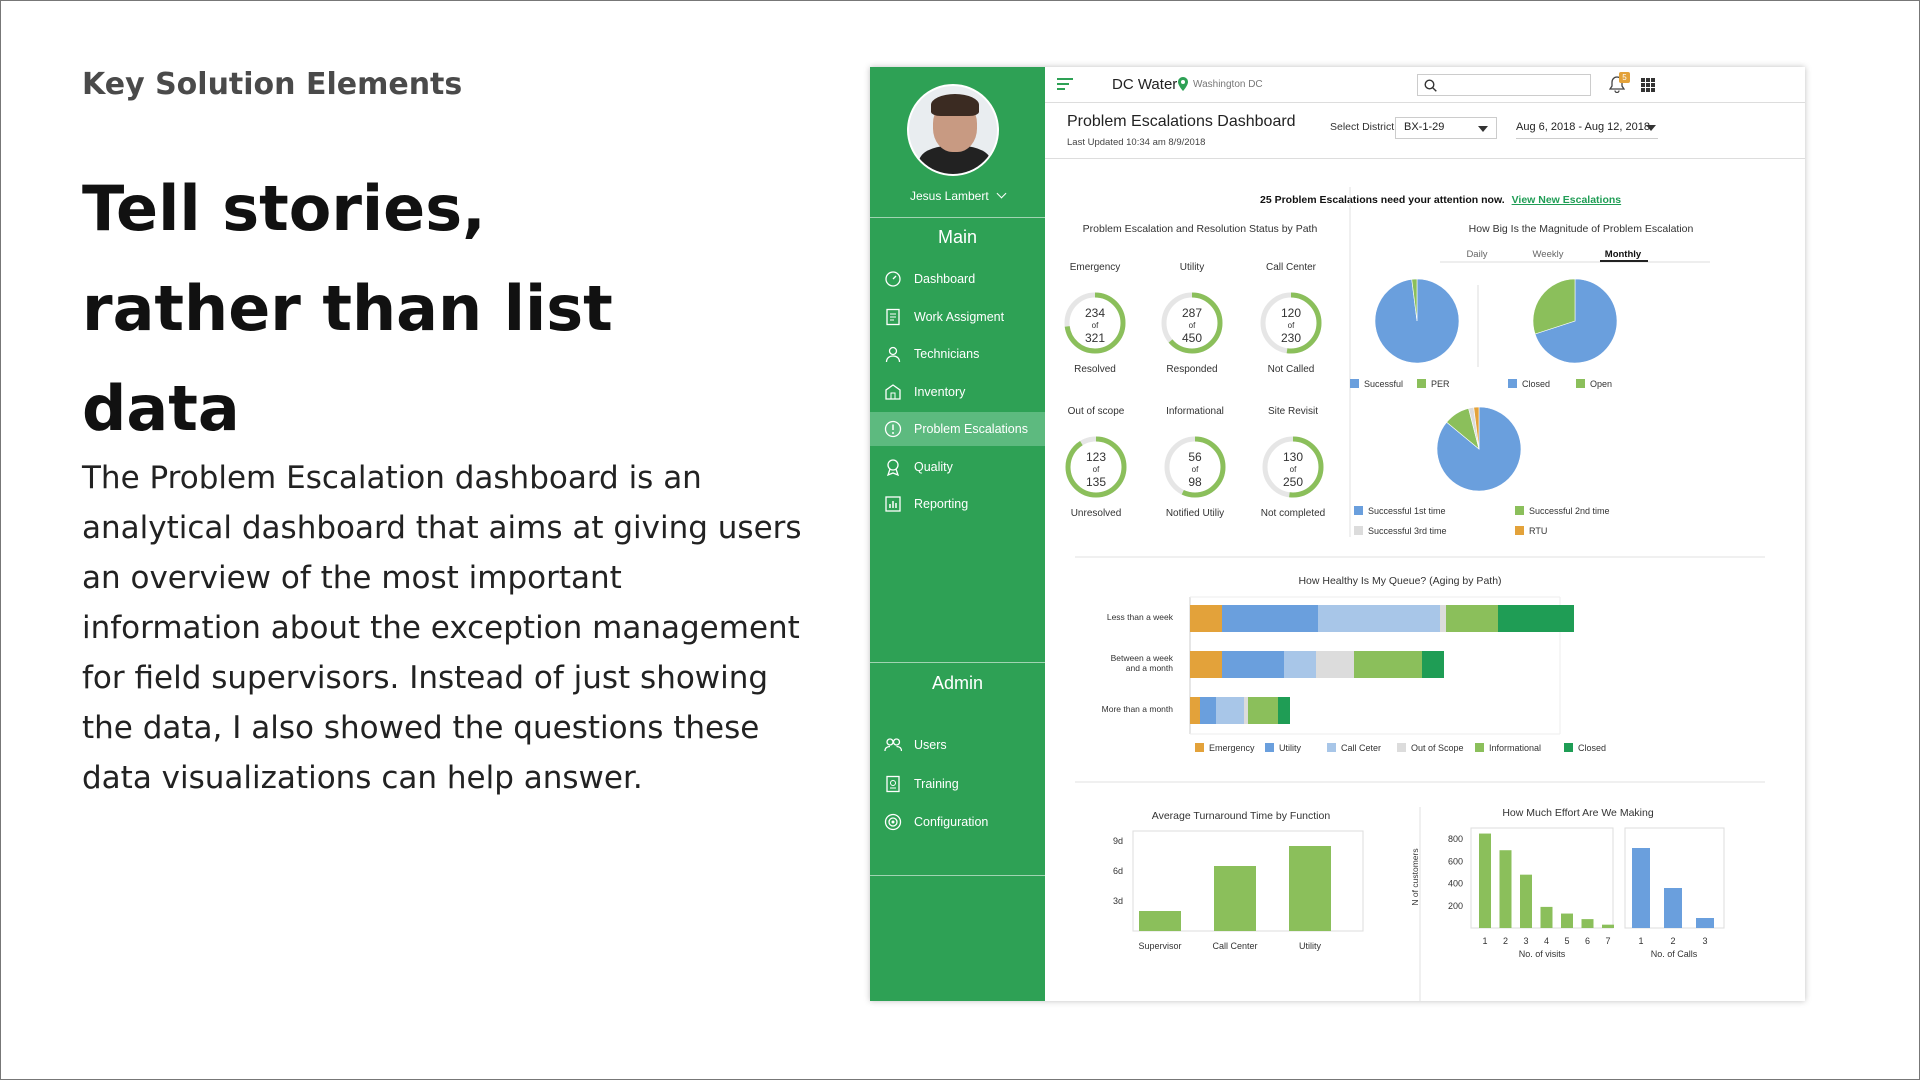 This screenshot has height=1080, width=1920. I want to click on sidebar-item-work-assigment: Work Assigment, so click(957, 317).